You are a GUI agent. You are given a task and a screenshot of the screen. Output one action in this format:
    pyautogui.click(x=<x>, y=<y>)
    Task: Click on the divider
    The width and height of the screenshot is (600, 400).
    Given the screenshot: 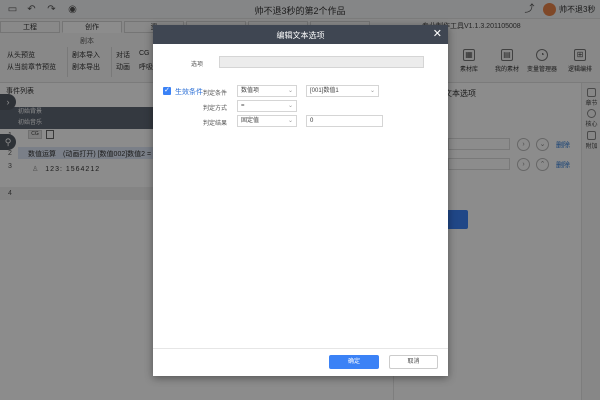 What is the action you would take?
    pyautogui.click(x=300, y=348)
    